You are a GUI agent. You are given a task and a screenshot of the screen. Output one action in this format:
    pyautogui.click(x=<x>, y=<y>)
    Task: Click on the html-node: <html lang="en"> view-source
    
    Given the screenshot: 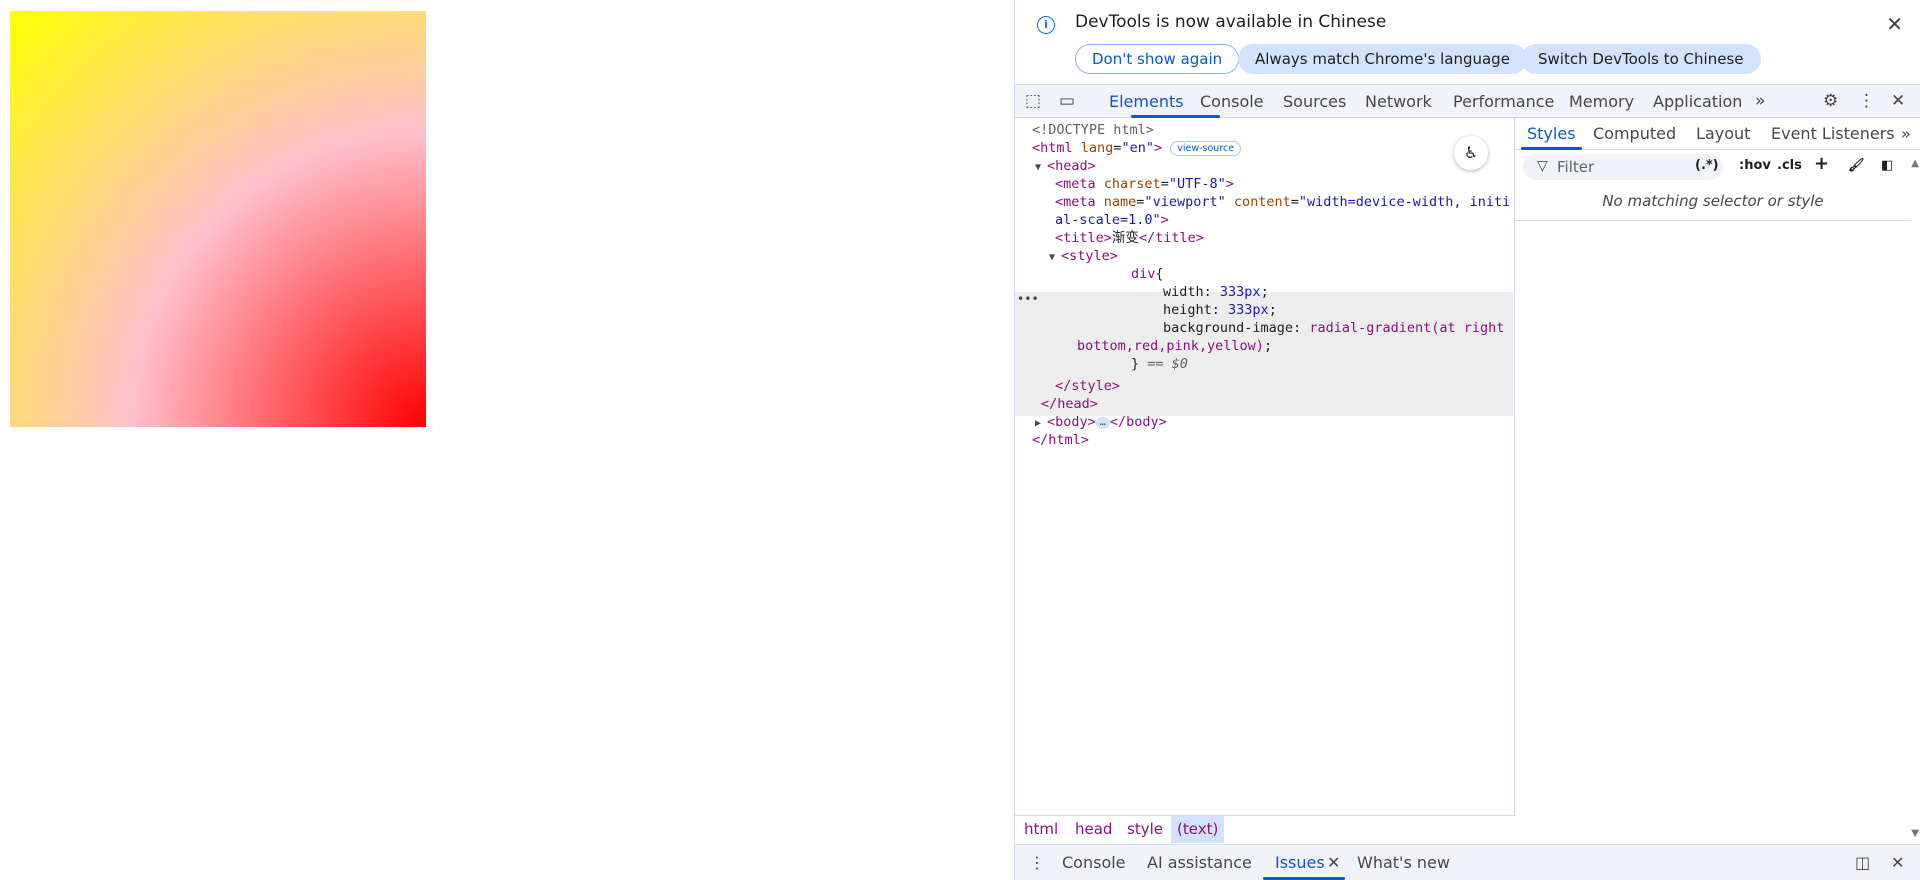 What is the action you would take?
    pyautogui.click(x=1137, y=148)
    